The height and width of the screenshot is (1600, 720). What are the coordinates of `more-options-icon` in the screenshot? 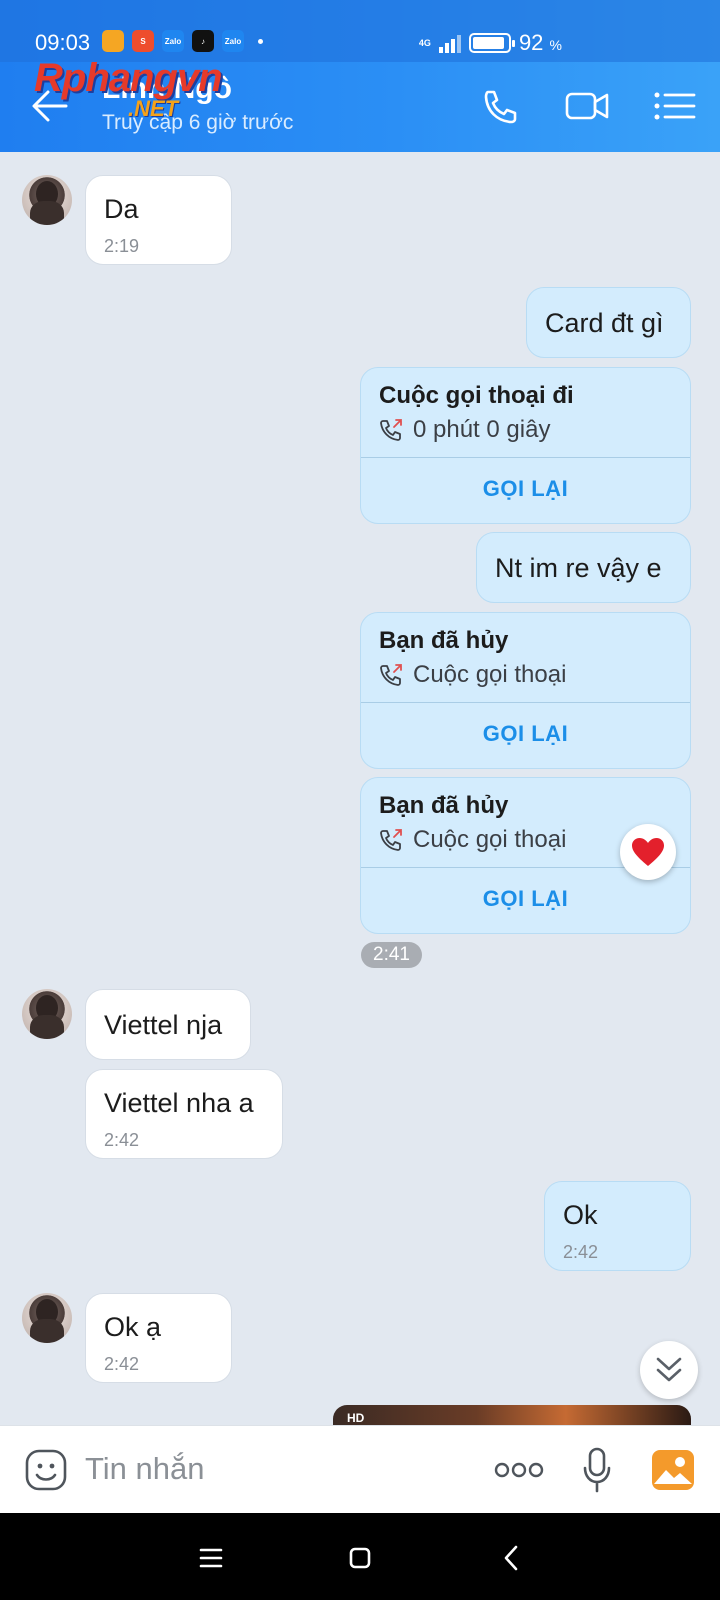 It's located at (519, 1470).